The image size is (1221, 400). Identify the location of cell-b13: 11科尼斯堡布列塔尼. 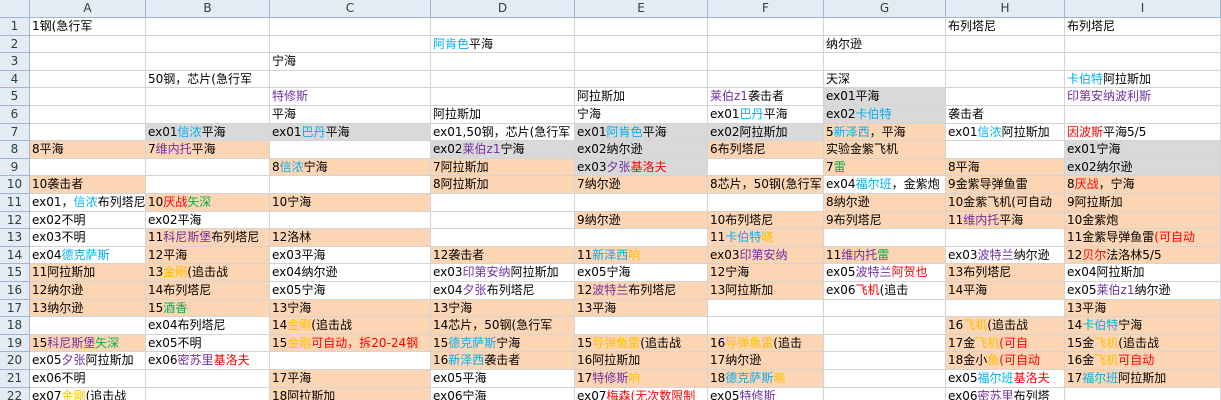
(208, 238).